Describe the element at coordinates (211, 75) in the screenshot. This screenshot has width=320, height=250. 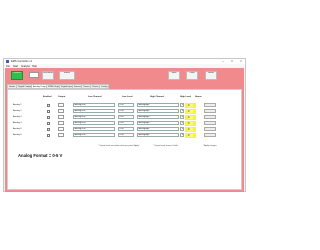
I see `reset-all-button: Reset` at that location.